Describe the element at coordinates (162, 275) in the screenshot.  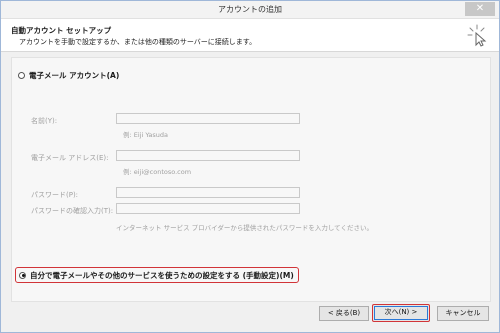
I see `manual-setup-label: 自分で電子メールやその他のサービスを使うための設定をする (手動設定)(M)` at that location.